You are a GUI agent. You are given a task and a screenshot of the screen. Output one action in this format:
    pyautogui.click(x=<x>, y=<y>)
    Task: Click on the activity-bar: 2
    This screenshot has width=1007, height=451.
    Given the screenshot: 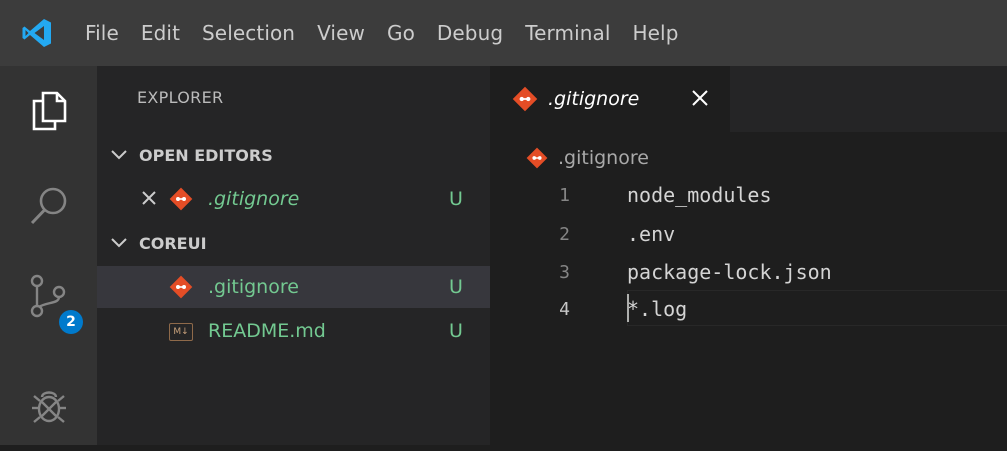 What is the action you would take?
    pyautogui.click(x=48, y=255)
    